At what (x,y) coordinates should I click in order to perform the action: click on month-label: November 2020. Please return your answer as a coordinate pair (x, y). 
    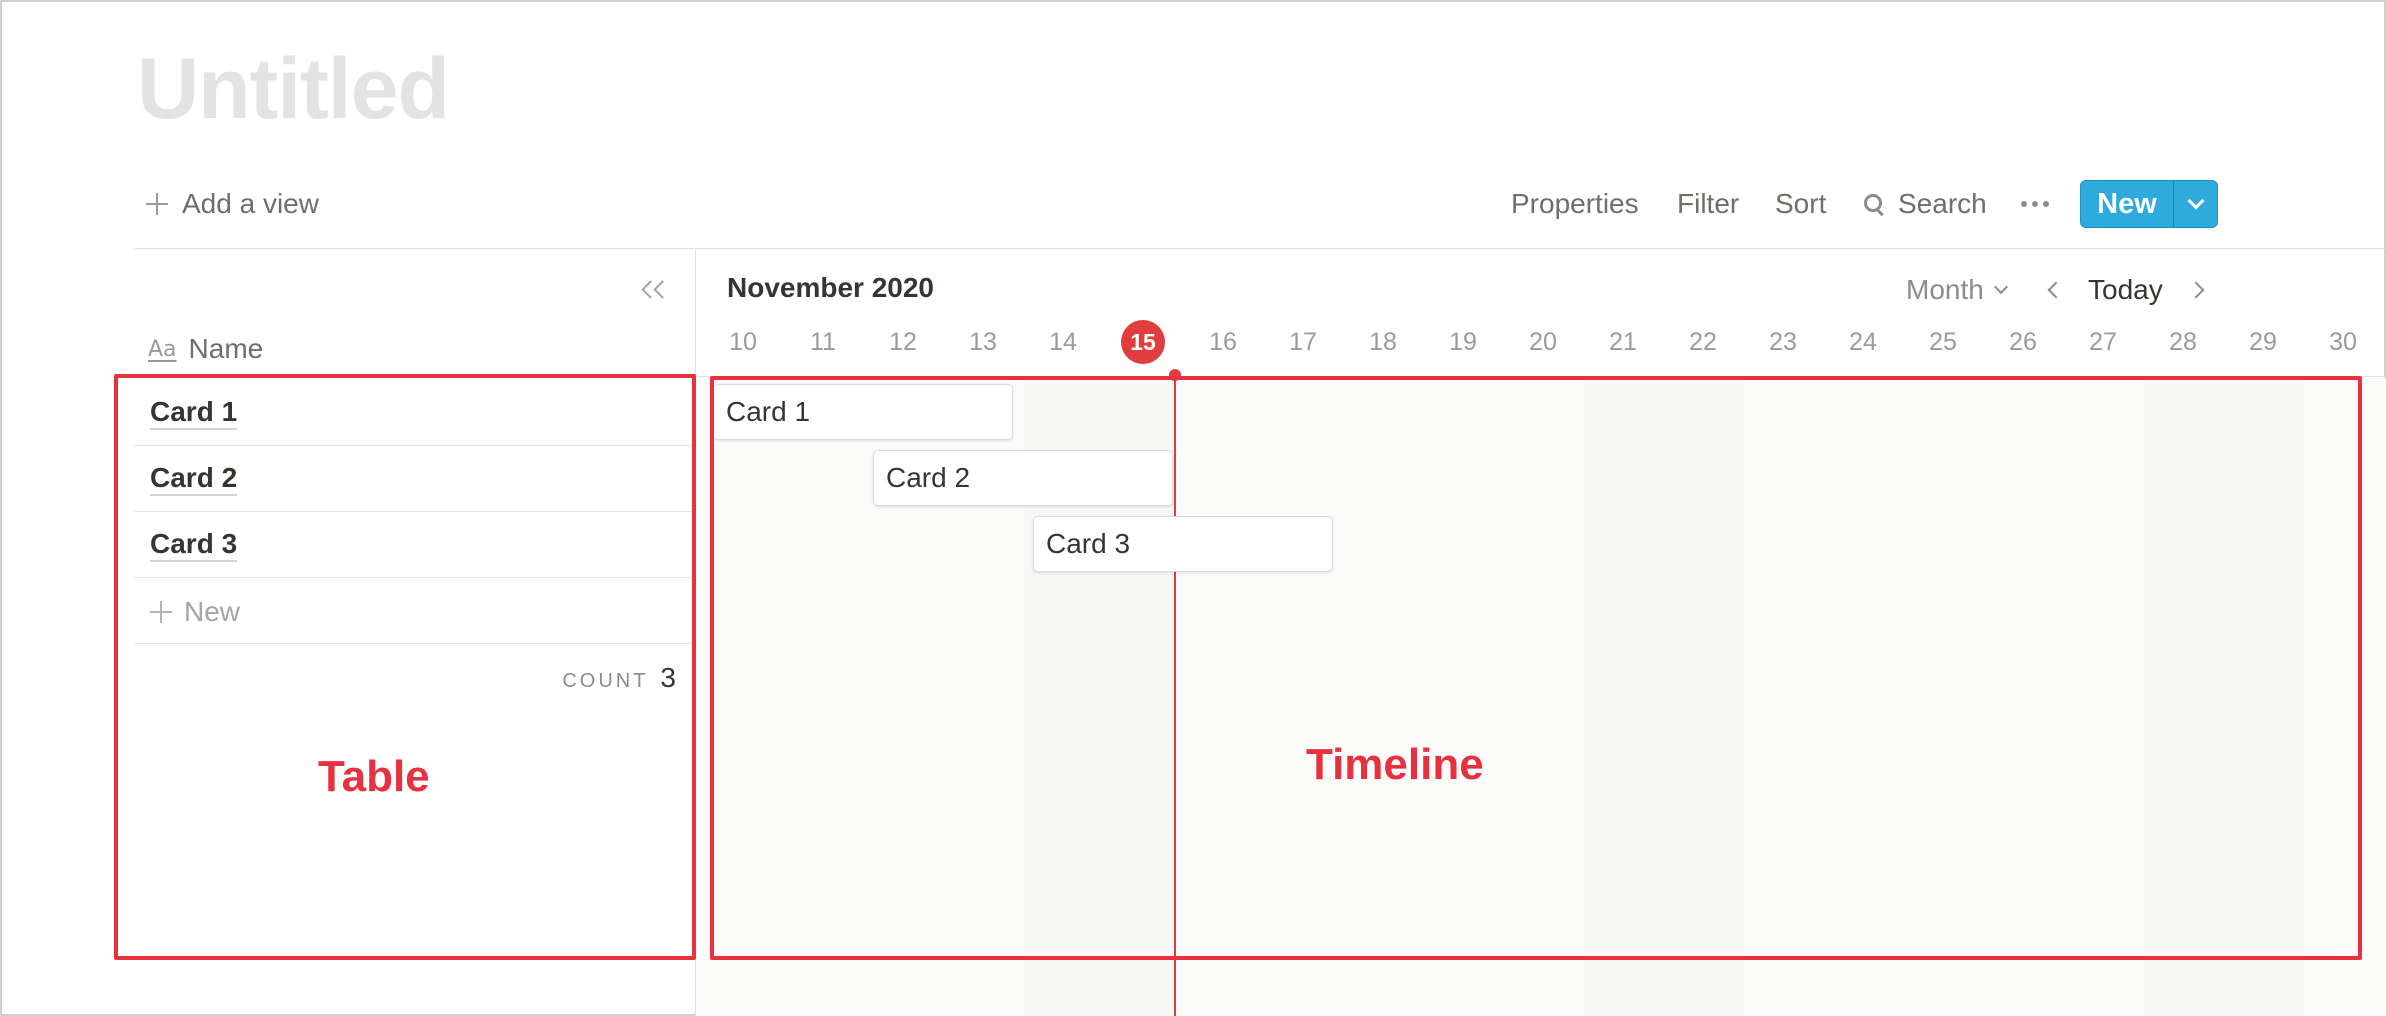
    Looking at the image, I should click on (831, 287).